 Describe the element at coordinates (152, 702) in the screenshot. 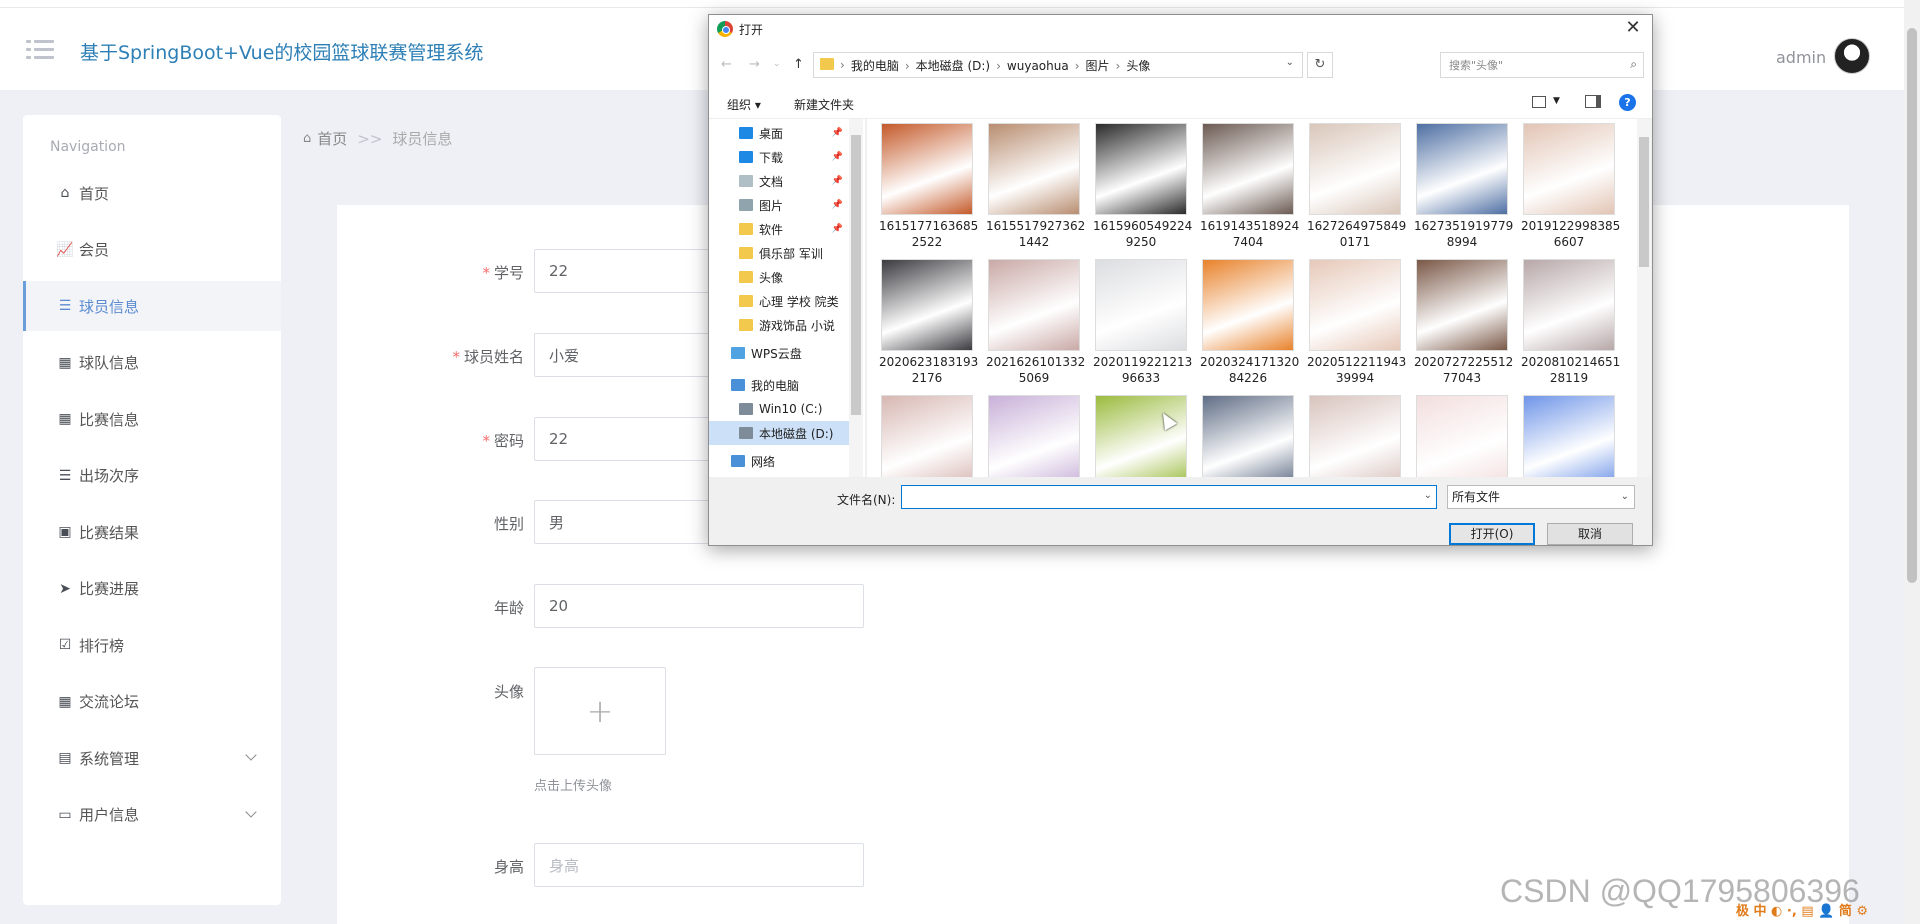

I see `sidebar-item: ▦ 交流论坛` at that location.